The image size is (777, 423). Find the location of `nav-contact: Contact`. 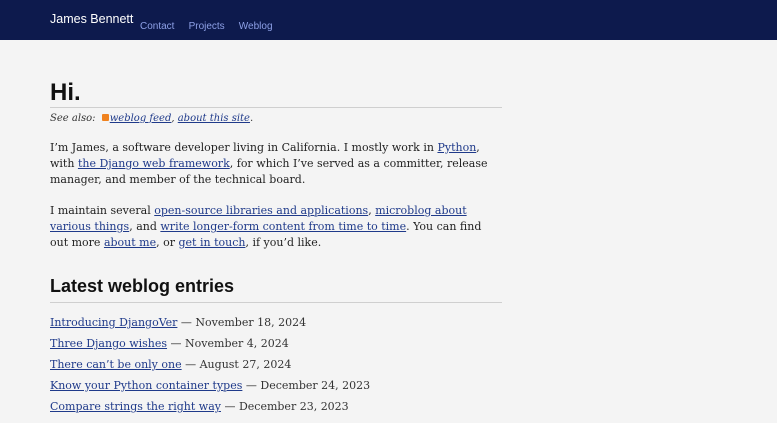

nav-contact: Contact is located at coordinates (157, 26).